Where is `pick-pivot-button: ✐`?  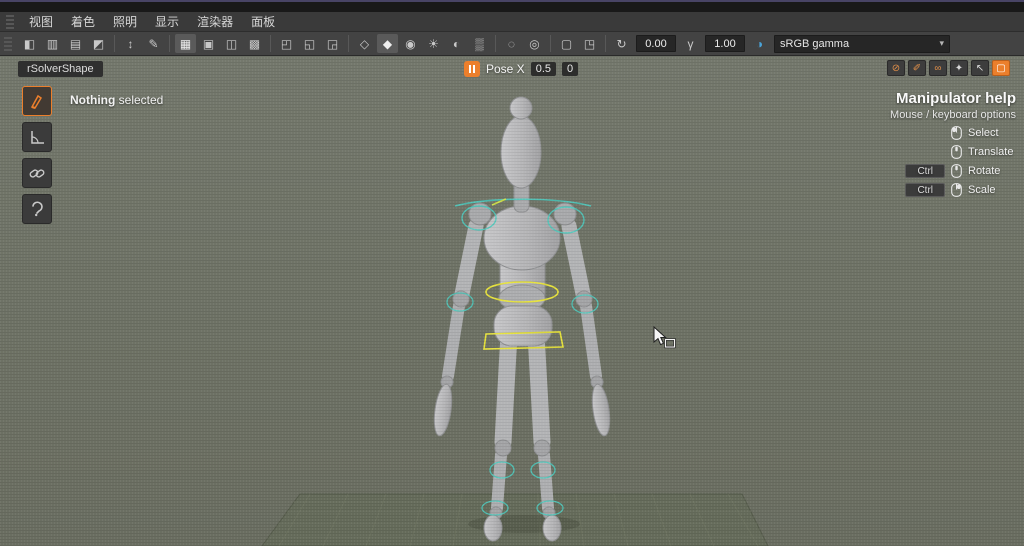 pick-pivot-button: ✐ is located at coordinates (917, 68).